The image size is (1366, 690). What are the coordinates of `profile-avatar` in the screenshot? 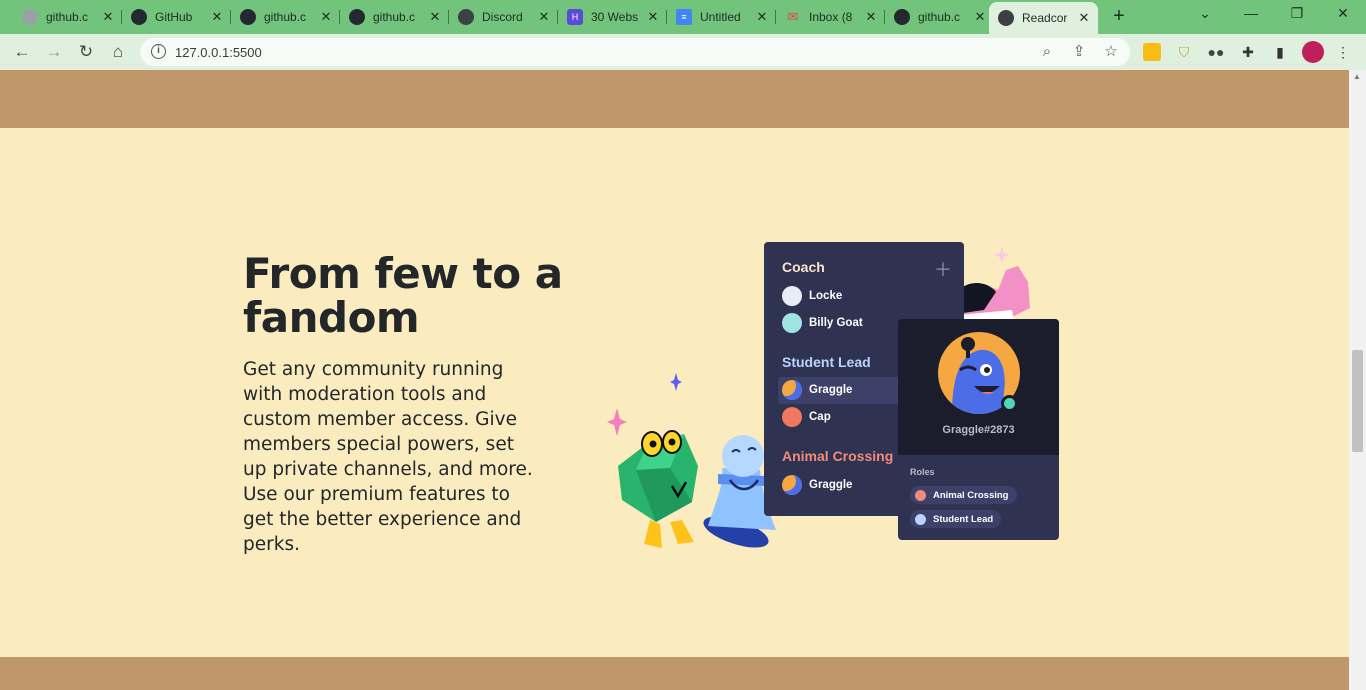 It's located at (1313, 52).